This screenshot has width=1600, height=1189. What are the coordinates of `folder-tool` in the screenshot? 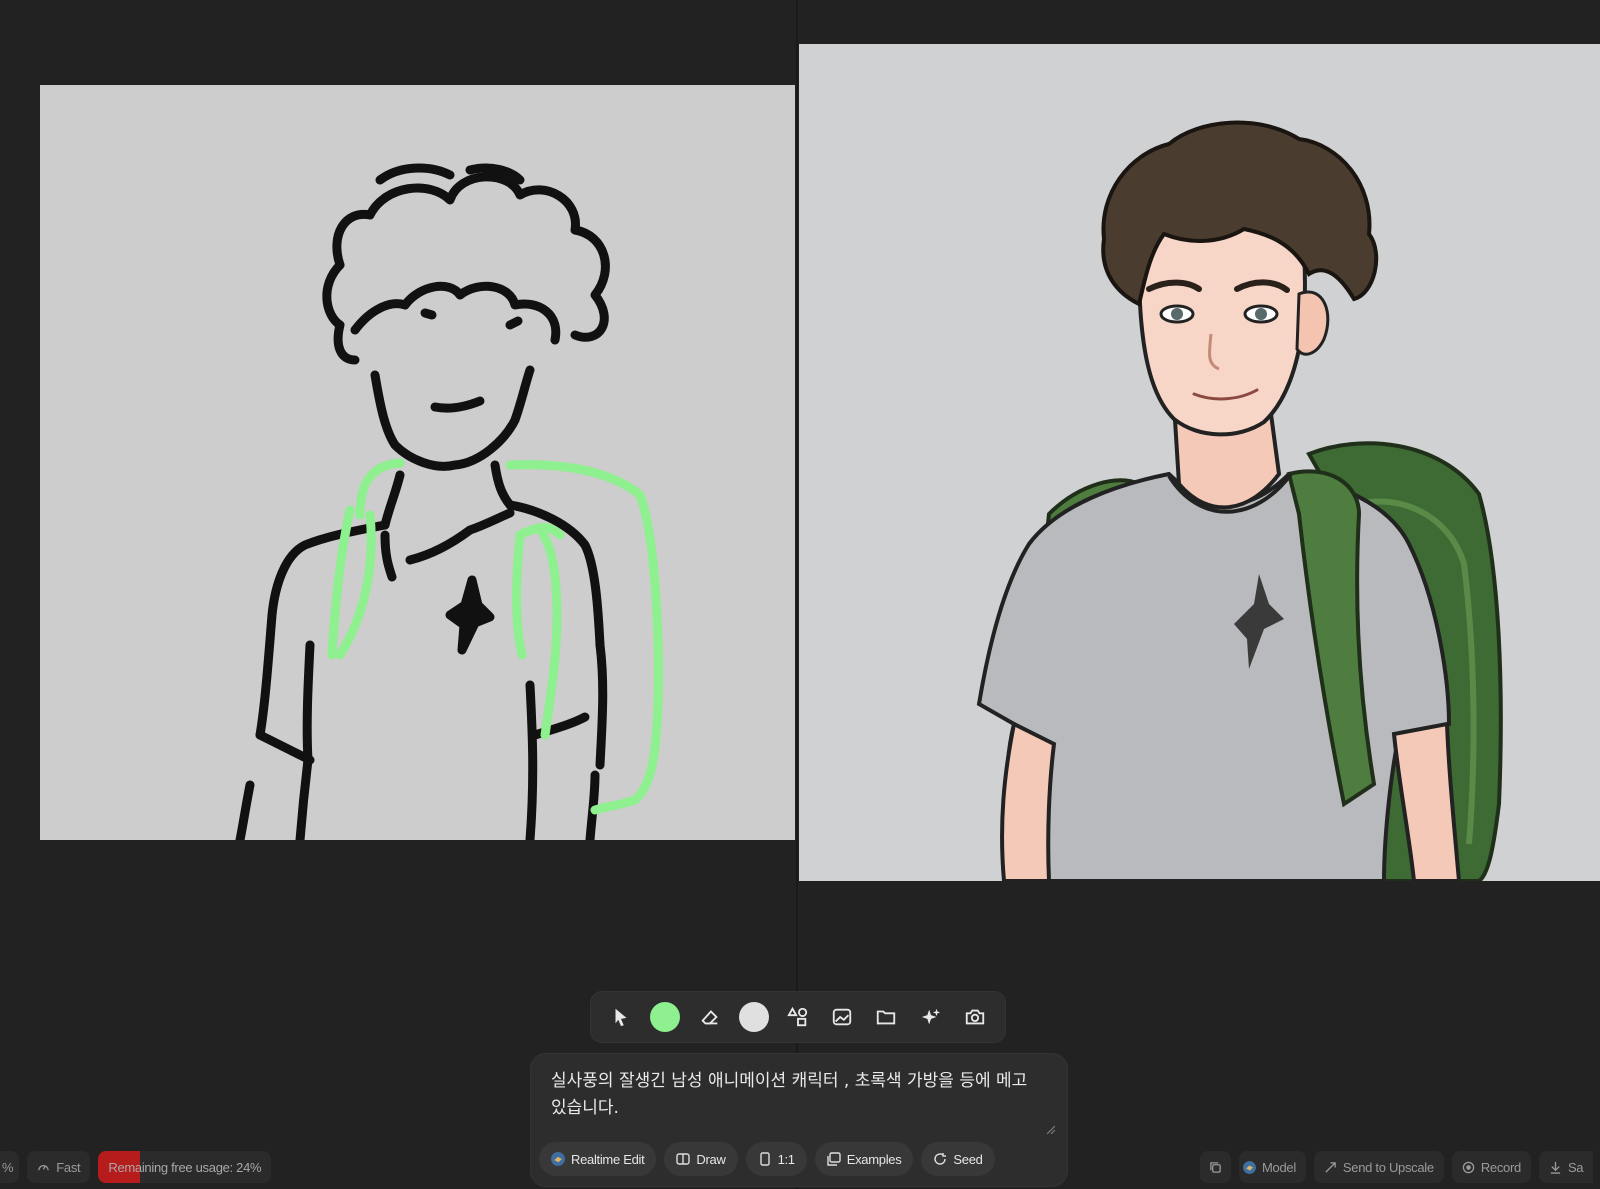 It's located at (886, 1017).